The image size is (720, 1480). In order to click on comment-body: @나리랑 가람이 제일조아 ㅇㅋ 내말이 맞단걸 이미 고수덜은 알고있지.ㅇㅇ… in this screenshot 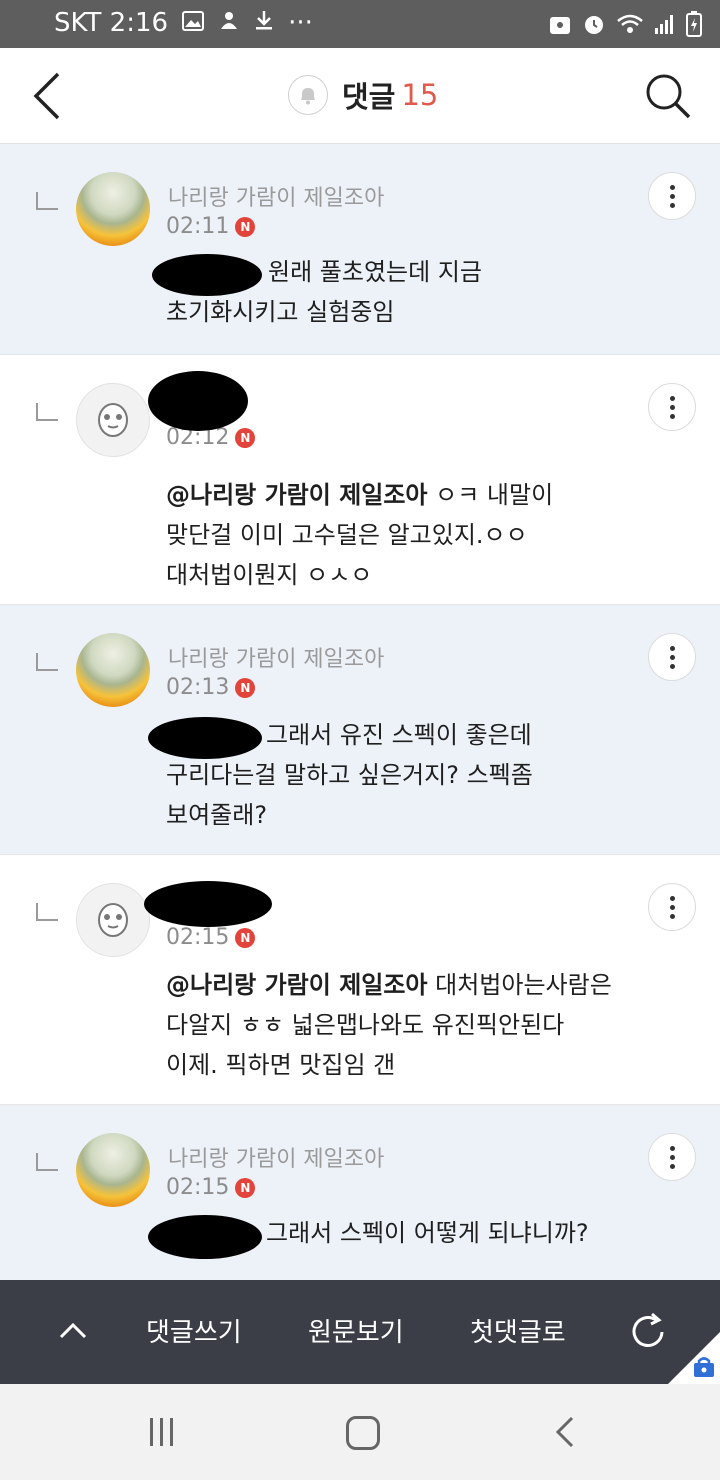, I will do `click(416, 535)`.